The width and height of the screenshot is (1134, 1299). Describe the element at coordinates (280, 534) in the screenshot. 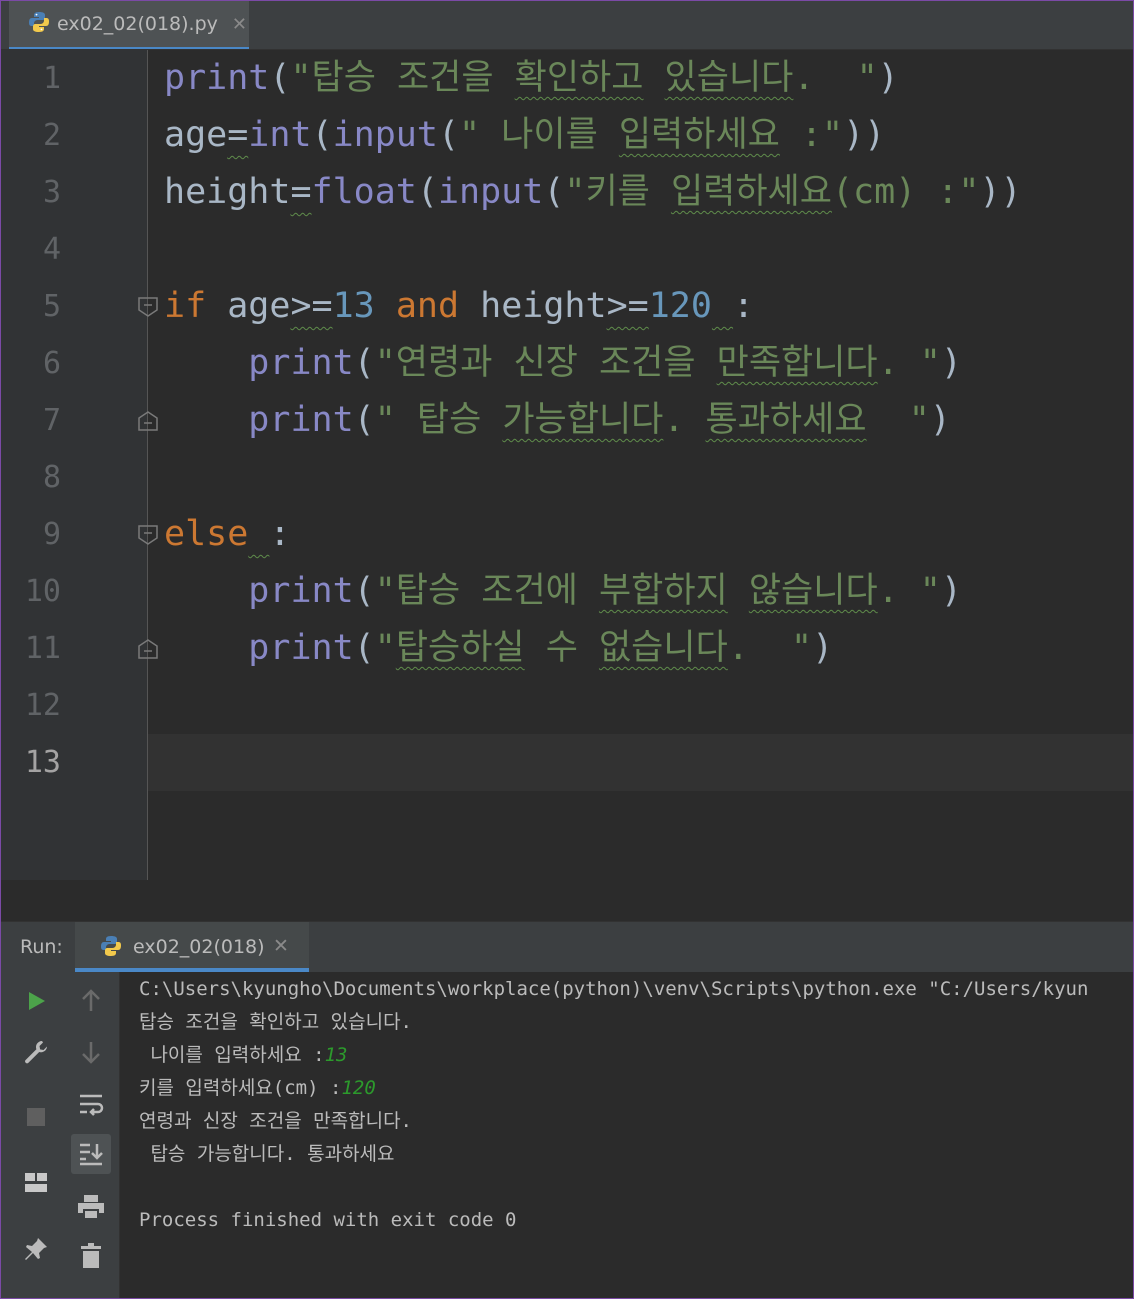

I see `code-token: :` at that location.